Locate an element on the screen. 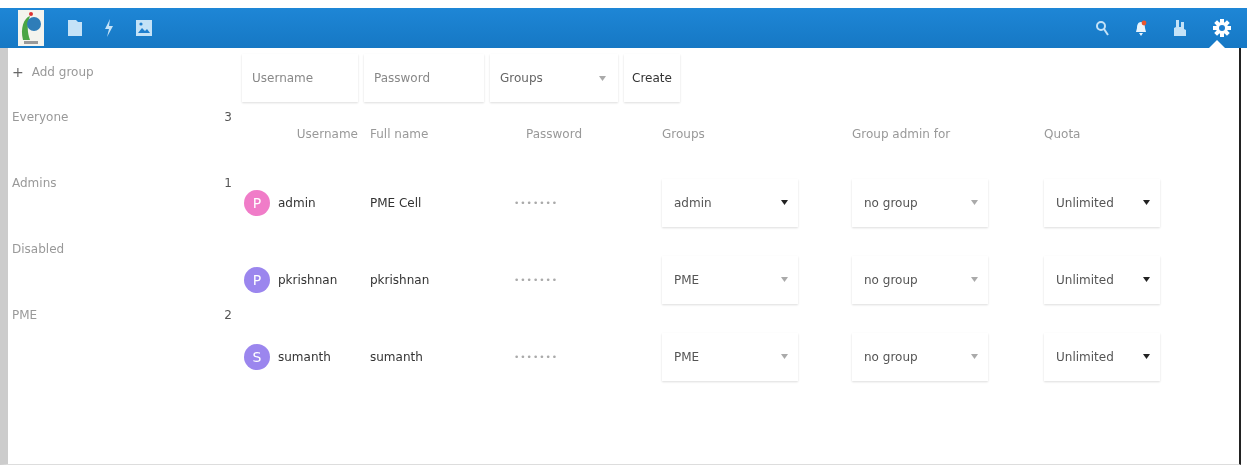  create-button: Create is located at coordinates (652, 78).